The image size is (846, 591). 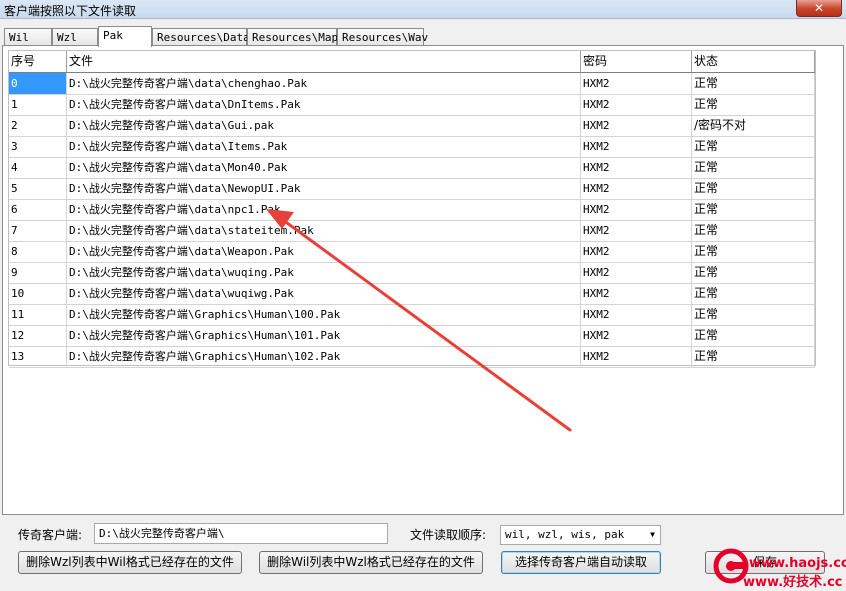 What do you see at coordinates (797, 563) in the screenshot?
I see `watermark-url: www.haojs.cc` at bounding box center [797, 563].